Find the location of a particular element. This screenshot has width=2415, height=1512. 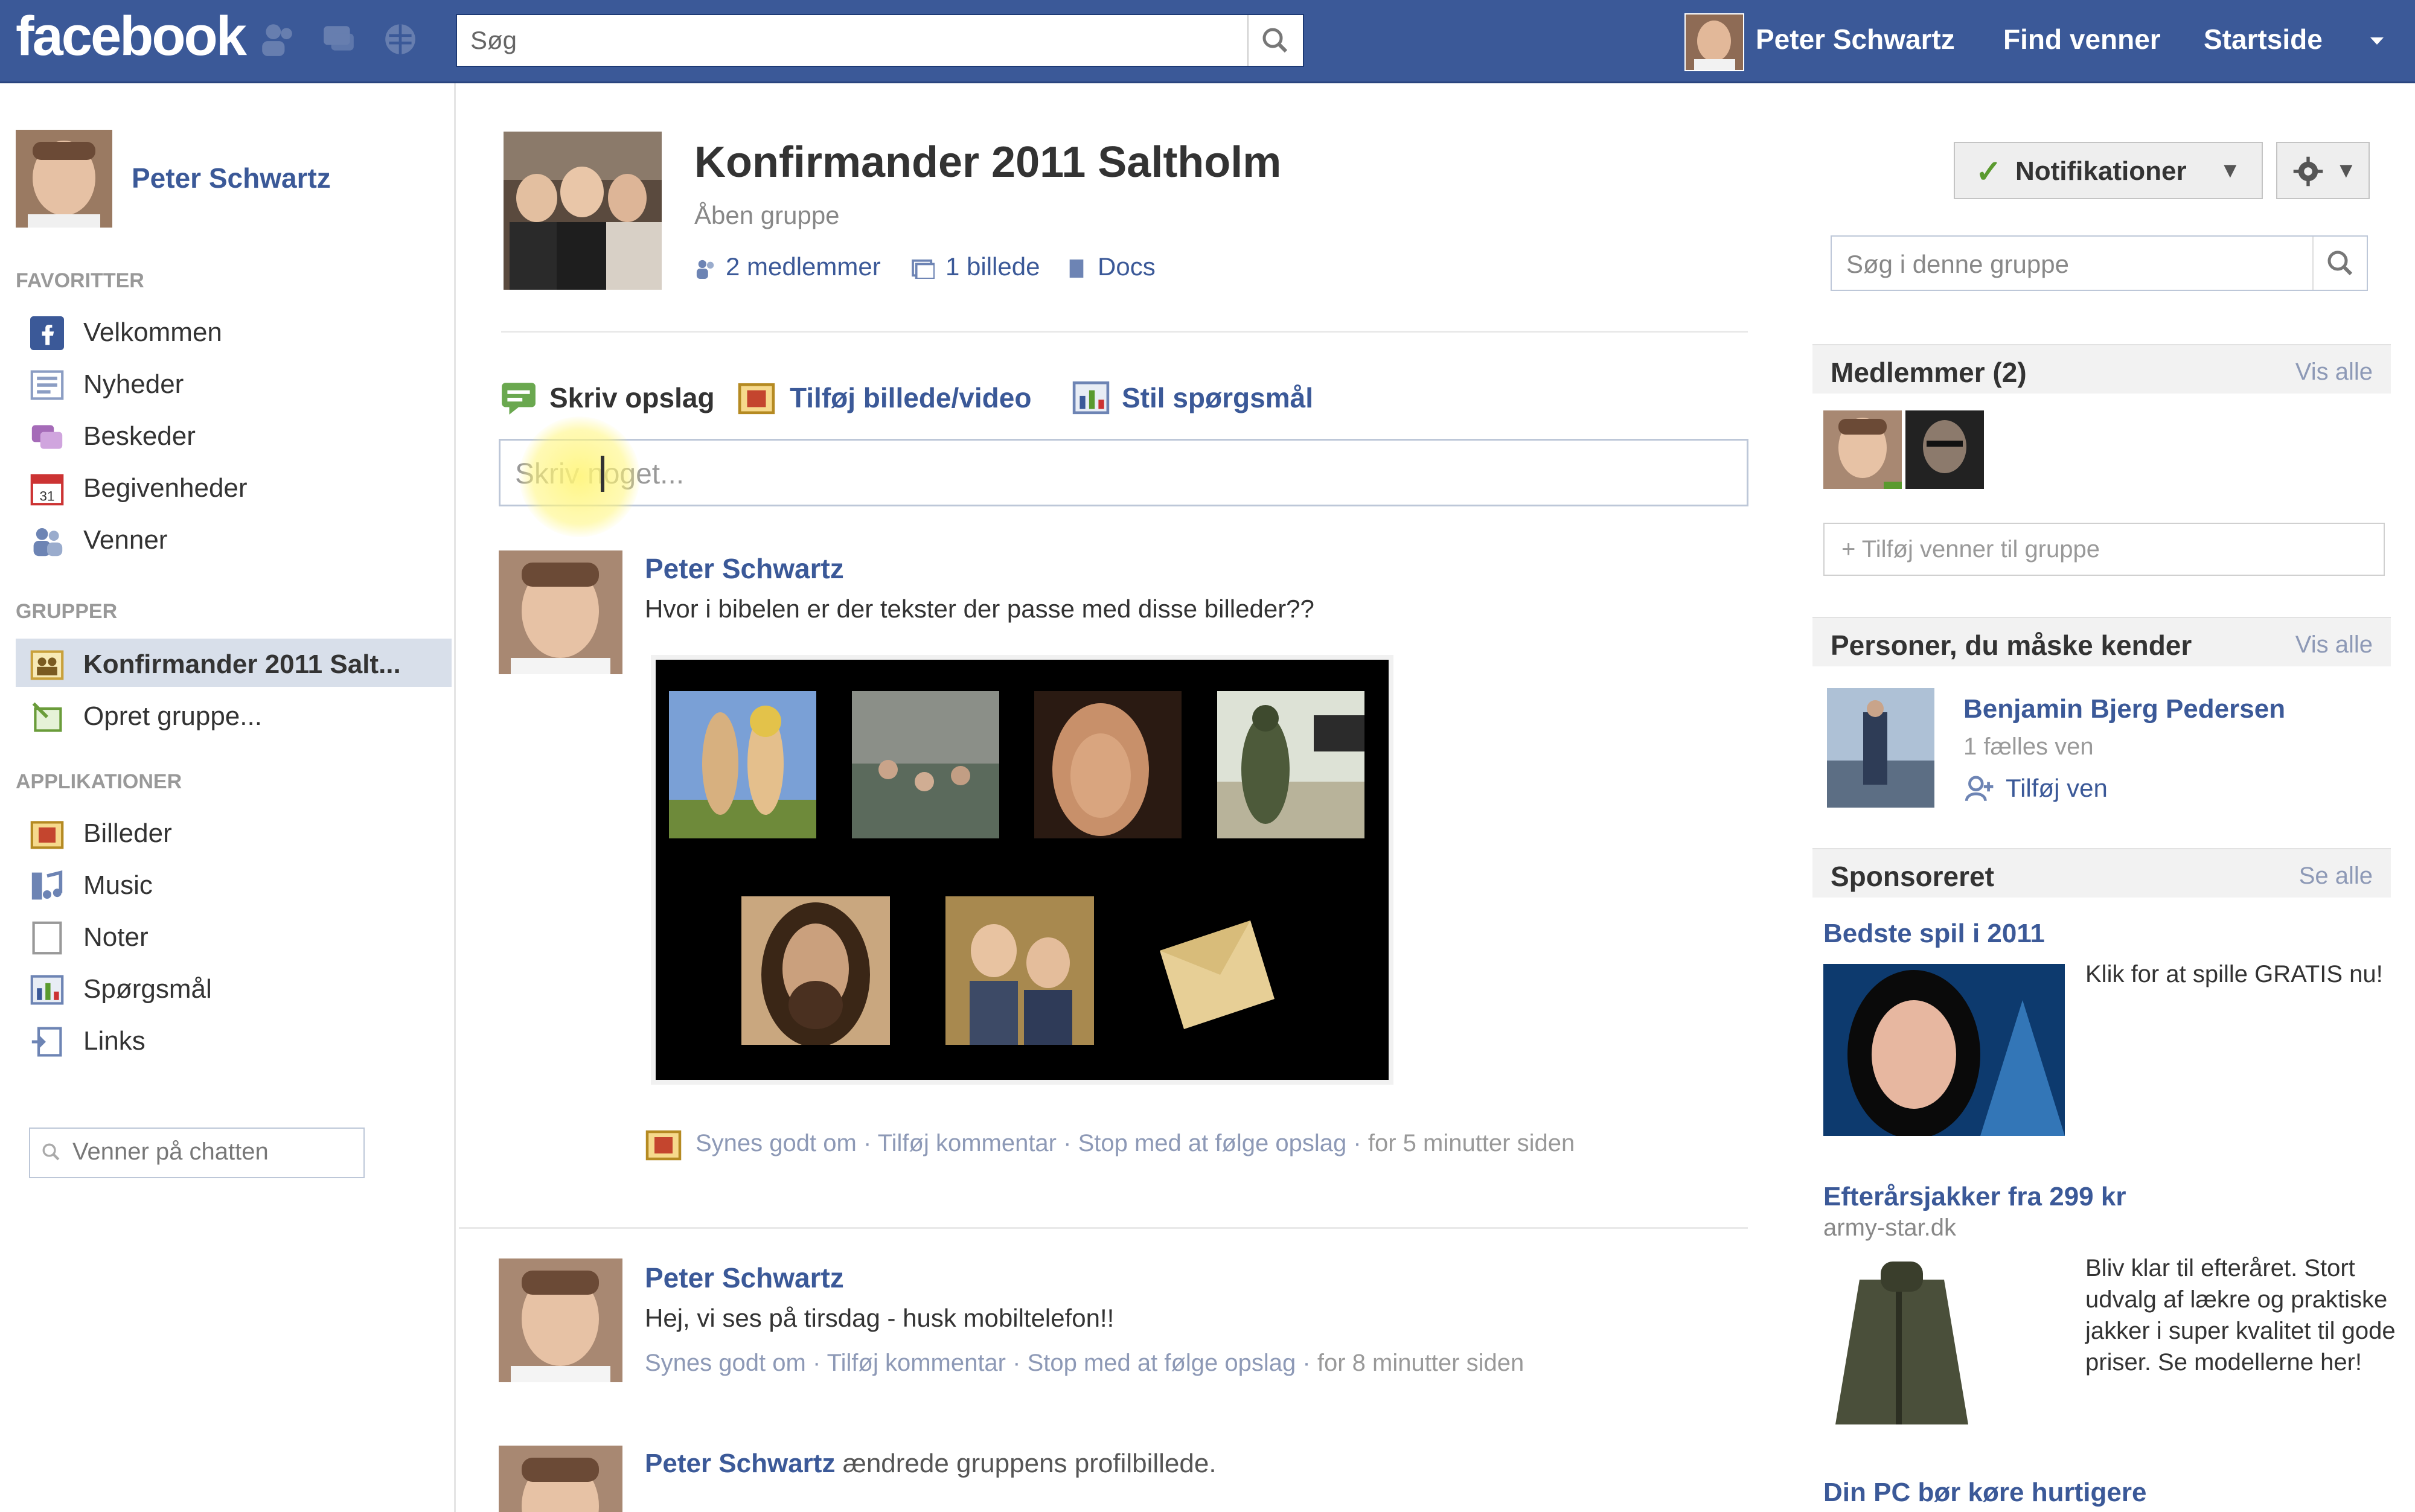

sidebar-item-begivenheder: 31 Begivenheder is located at coordinates (241, 486).